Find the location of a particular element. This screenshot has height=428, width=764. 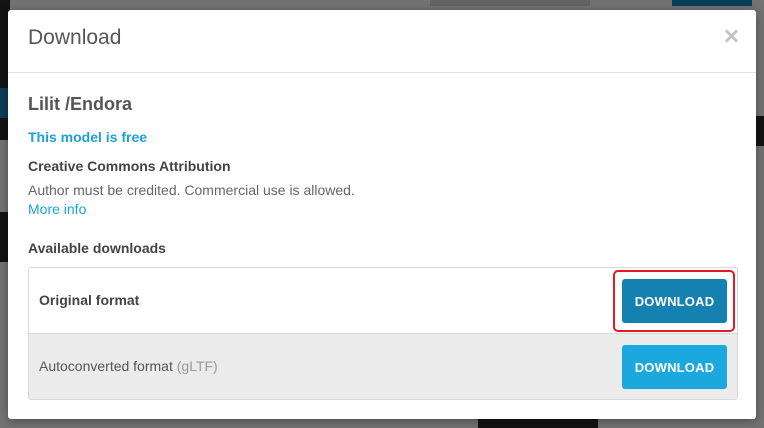

model-name: Lilit /Endora is located at coordinates (80, 104).